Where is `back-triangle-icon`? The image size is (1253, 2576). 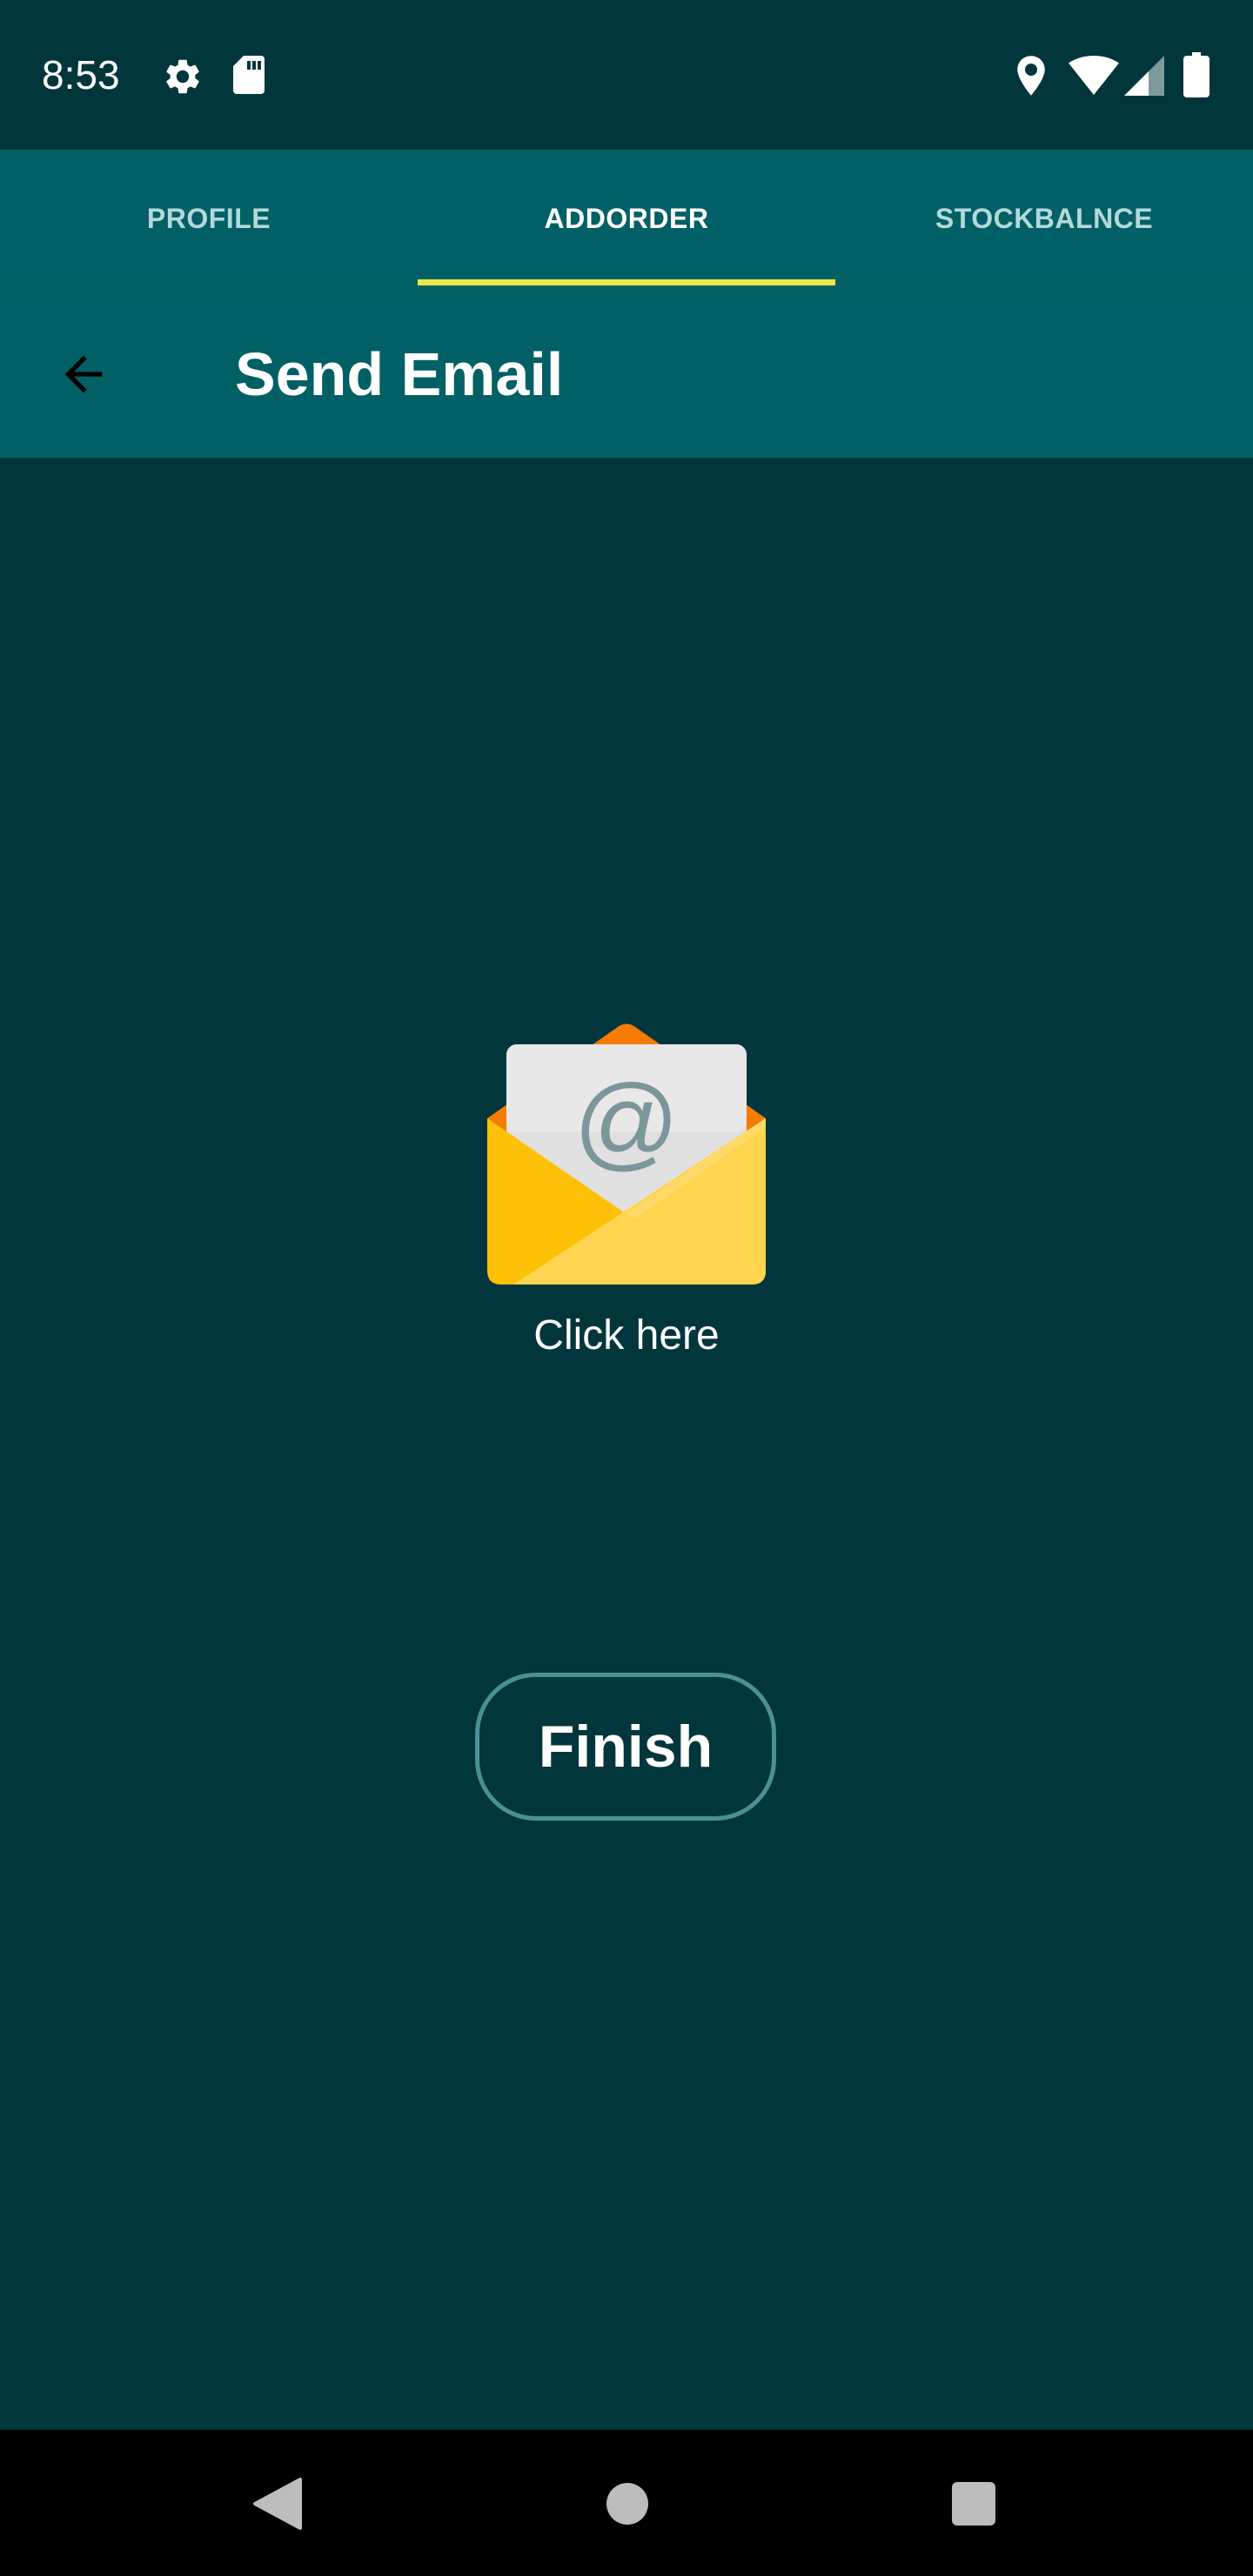
back-triangle-icon is located at coordinates (277, 2504).